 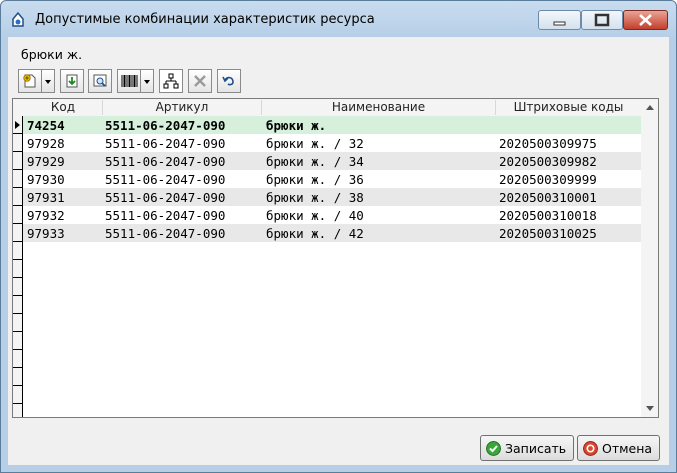 I want to click on scroll-down-icon, so click(x=650, y=408).